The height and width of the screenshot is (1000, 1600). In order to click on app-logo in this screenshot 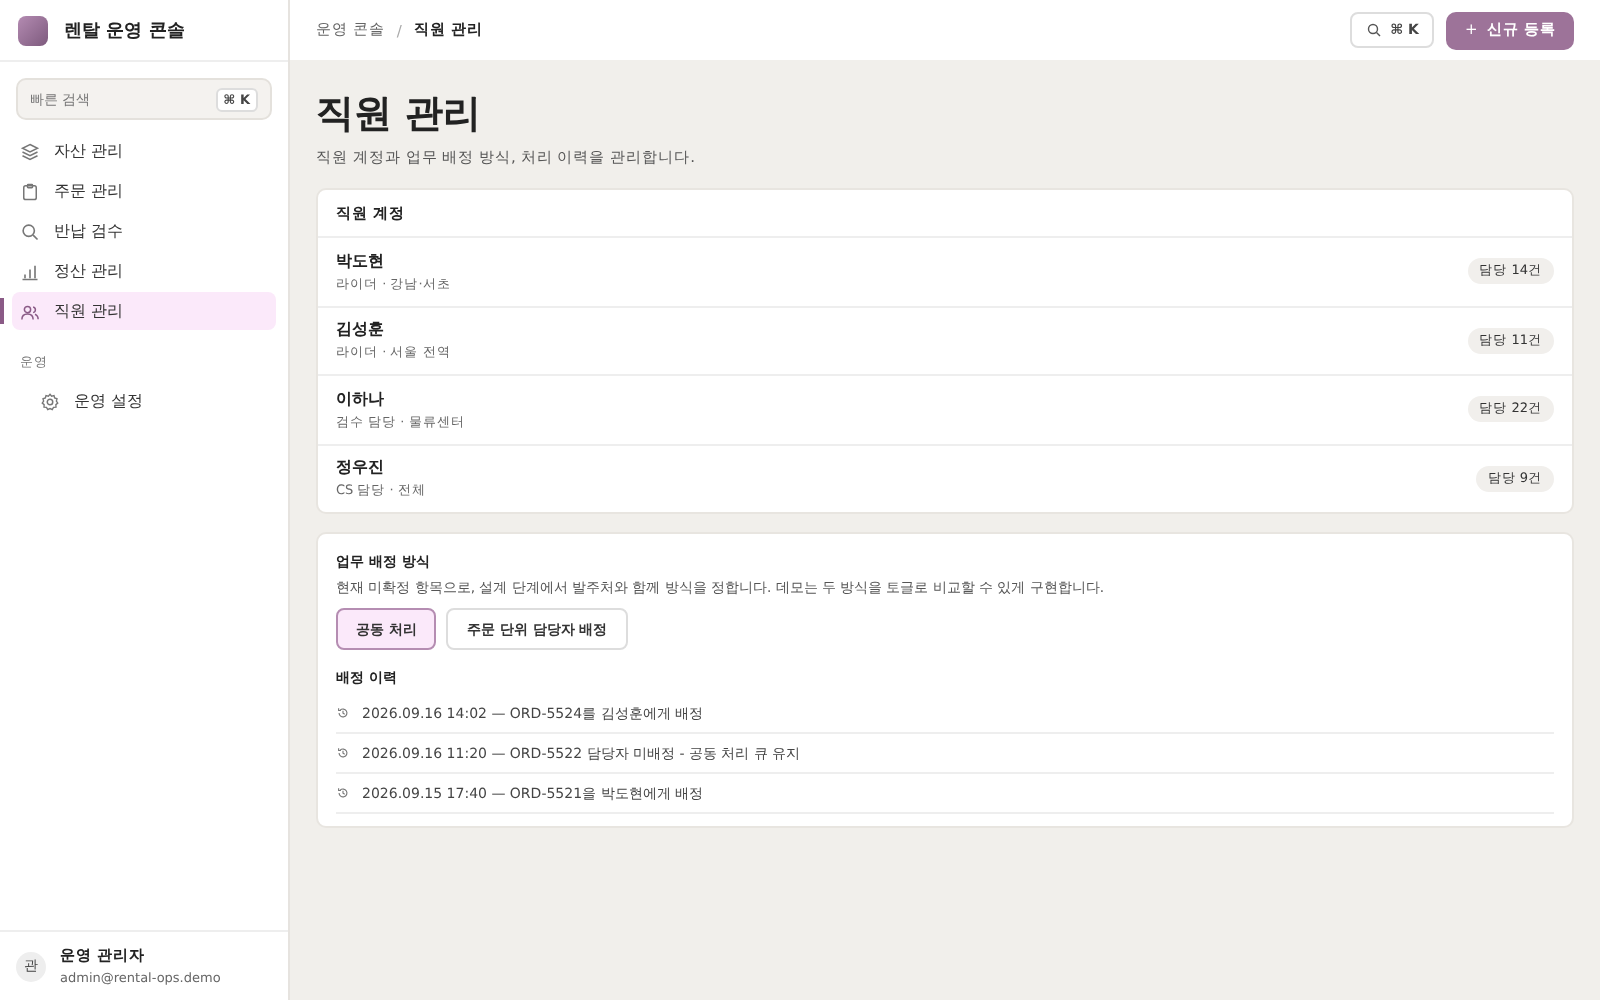, I will do `click(33, 30)`.